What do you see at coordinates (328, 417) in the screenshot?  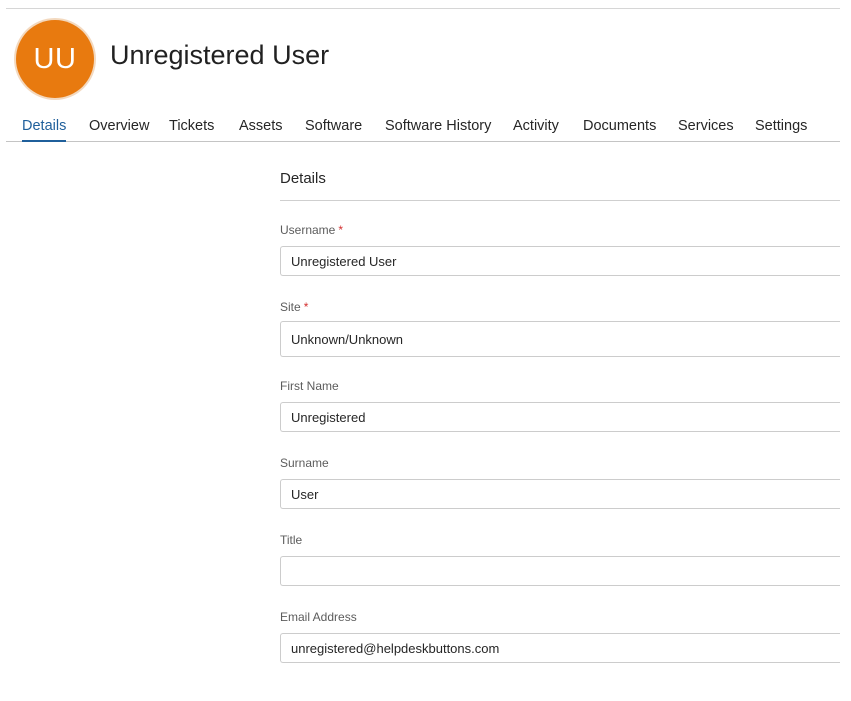 I see `first-name-value: Unregistered` at bounding box center [328, 417].